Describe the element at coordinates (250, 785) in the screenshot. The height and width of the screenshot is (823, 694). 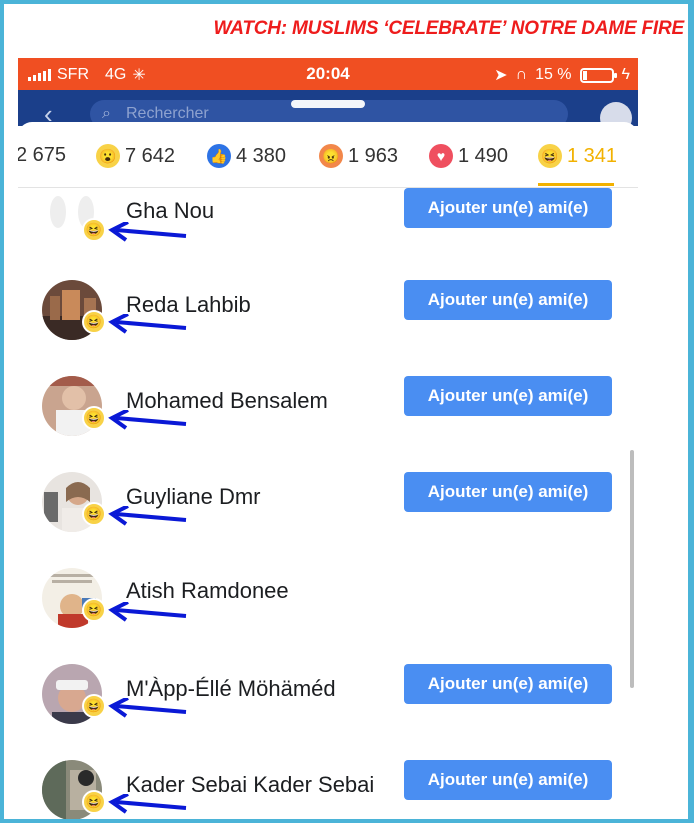
I see `person-name: Kader Sebai Kader Sebai` at that location.